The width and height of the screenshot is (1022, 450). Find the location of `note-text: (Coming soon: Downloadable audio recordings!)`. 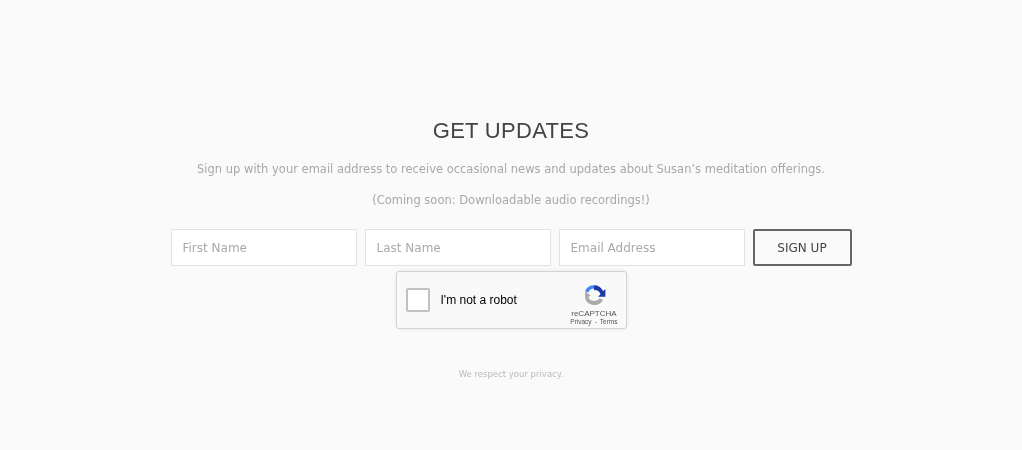

note-text: (Coming soon: Downloadable audio recordings!) is located at coordinates (511, 200).